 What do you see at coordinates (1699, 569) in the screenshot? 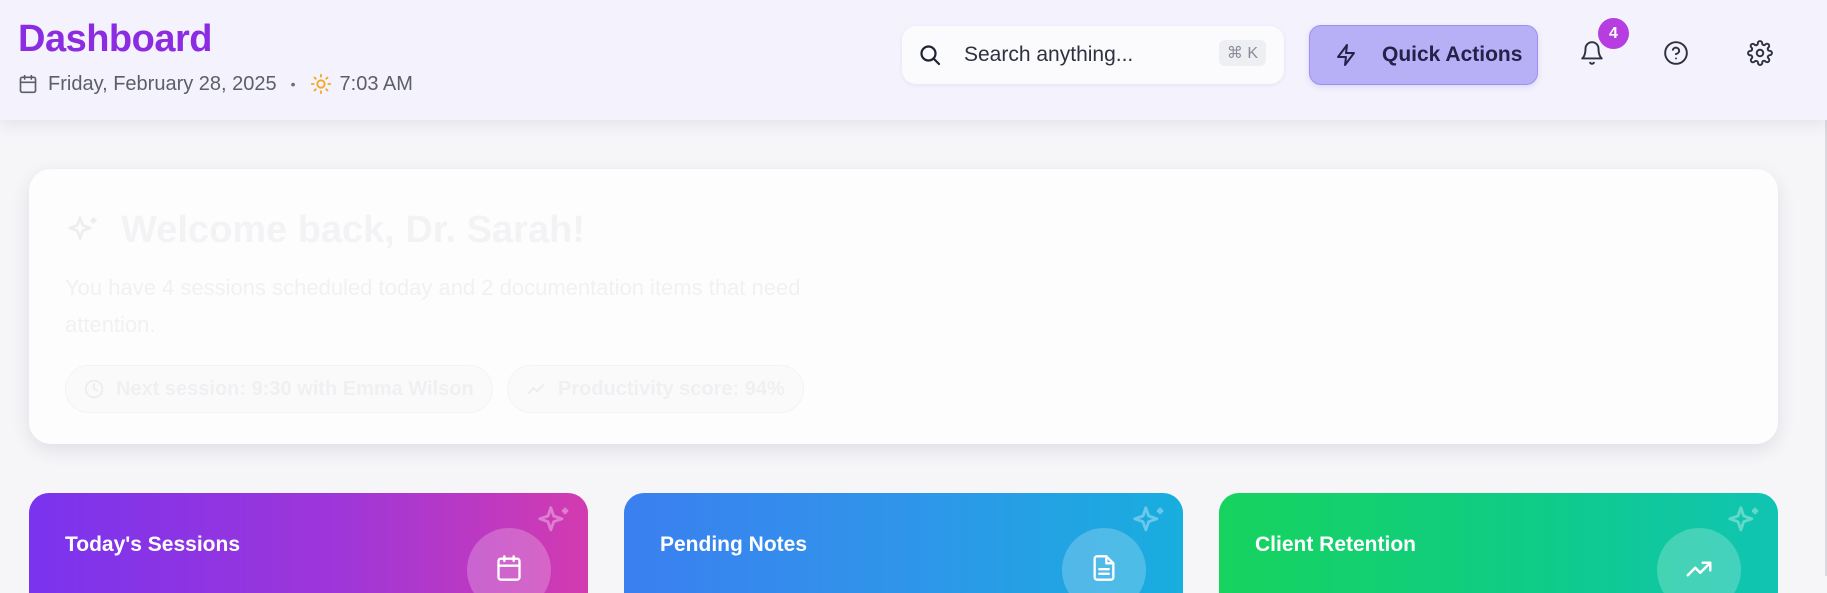
I see `trending-up-icon` at bounding box center [1699, 569].